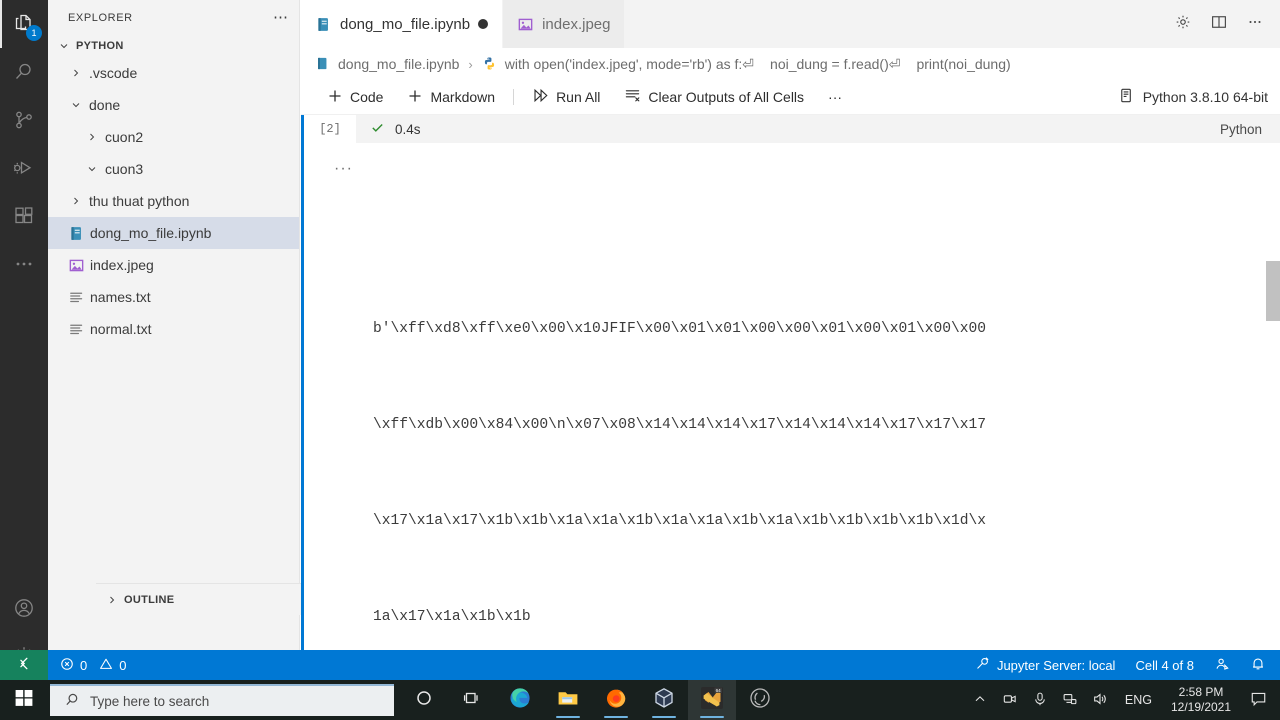 The width and height of the screenshot is (1280, 720). Describe the element at coordinates (173, 233) in the screenshot. I see `tree-item-dong-mo-file-ipynb: dong_mo_file.ipynb` at that location.